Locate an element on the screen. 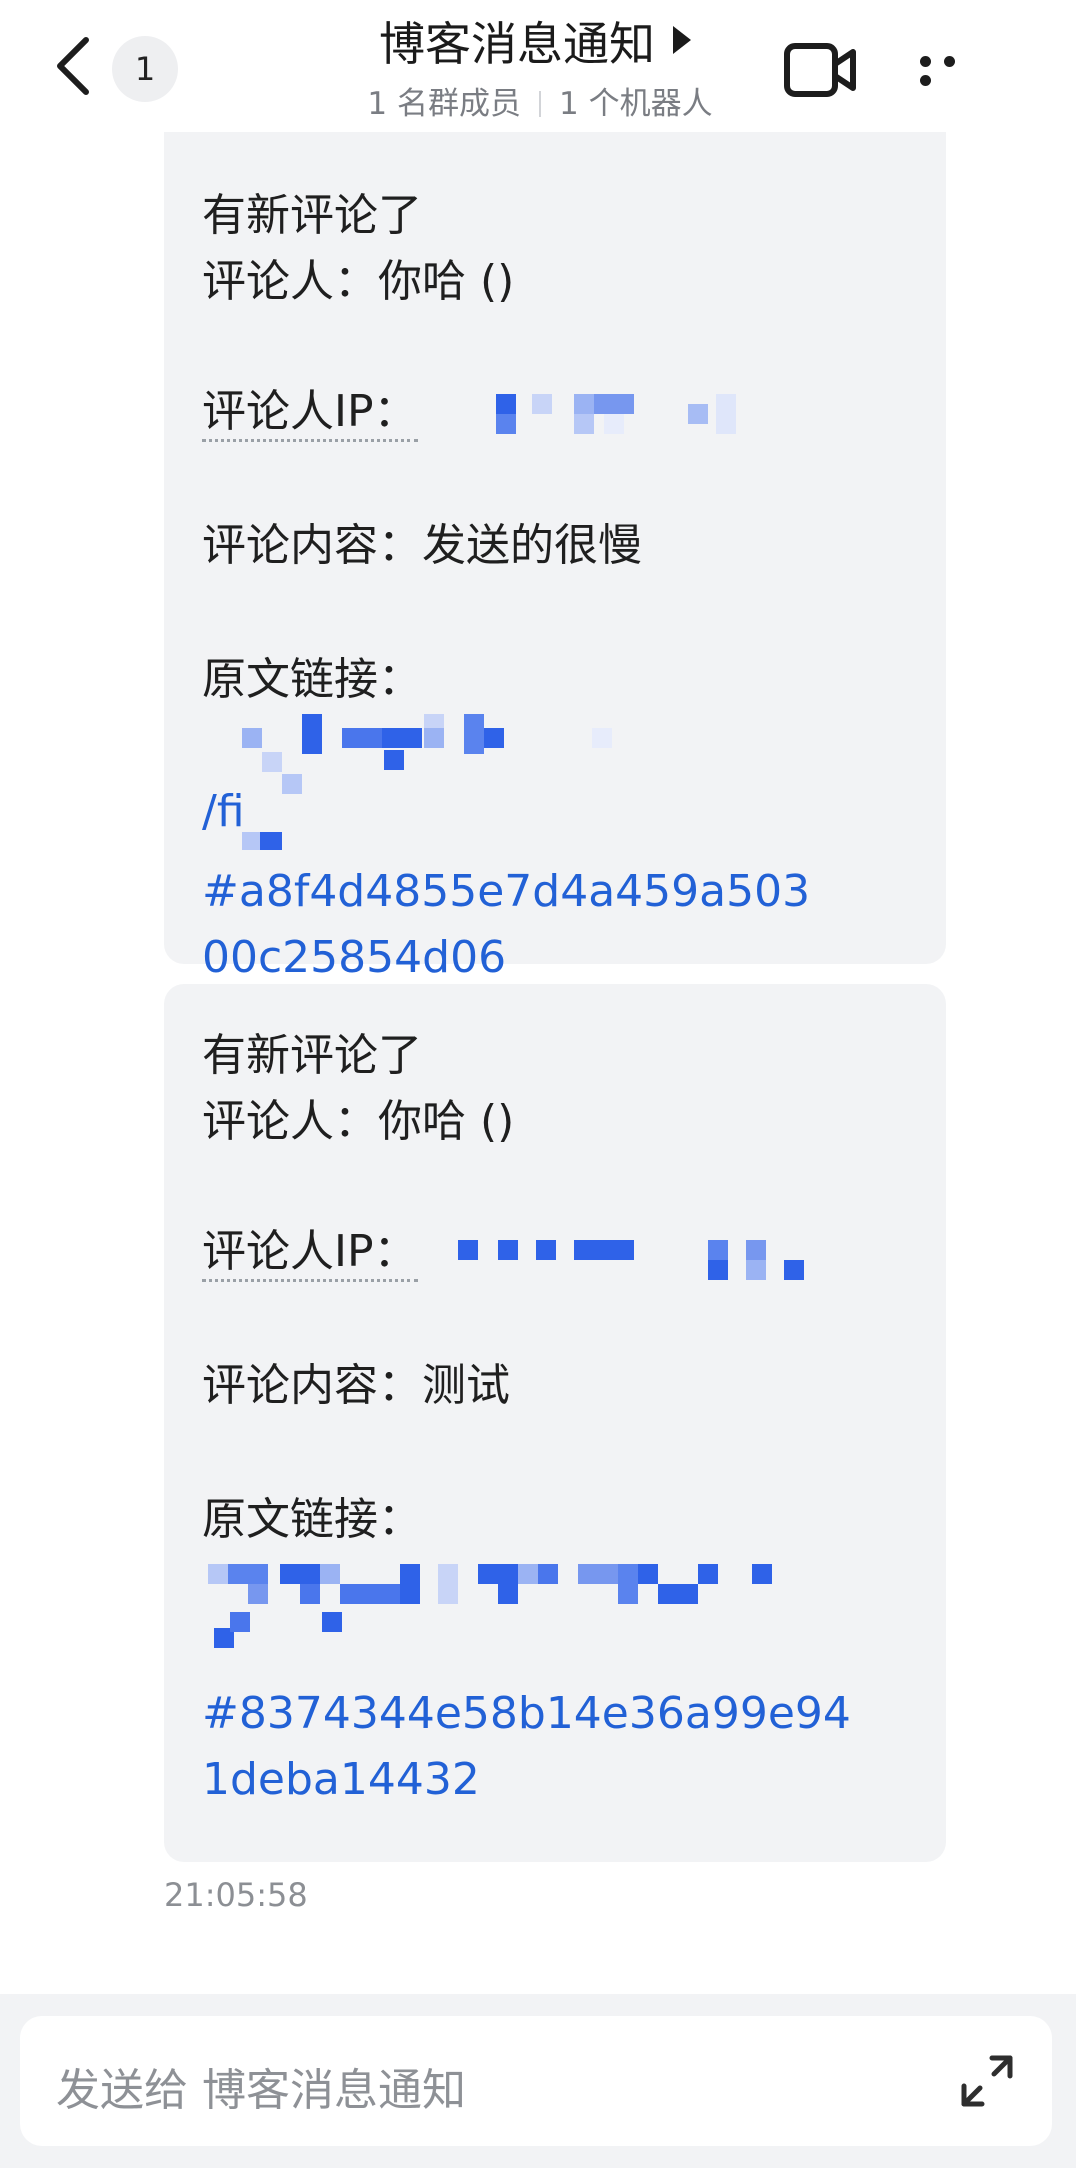  video-camera-icon is located at coordinates (820, 70).